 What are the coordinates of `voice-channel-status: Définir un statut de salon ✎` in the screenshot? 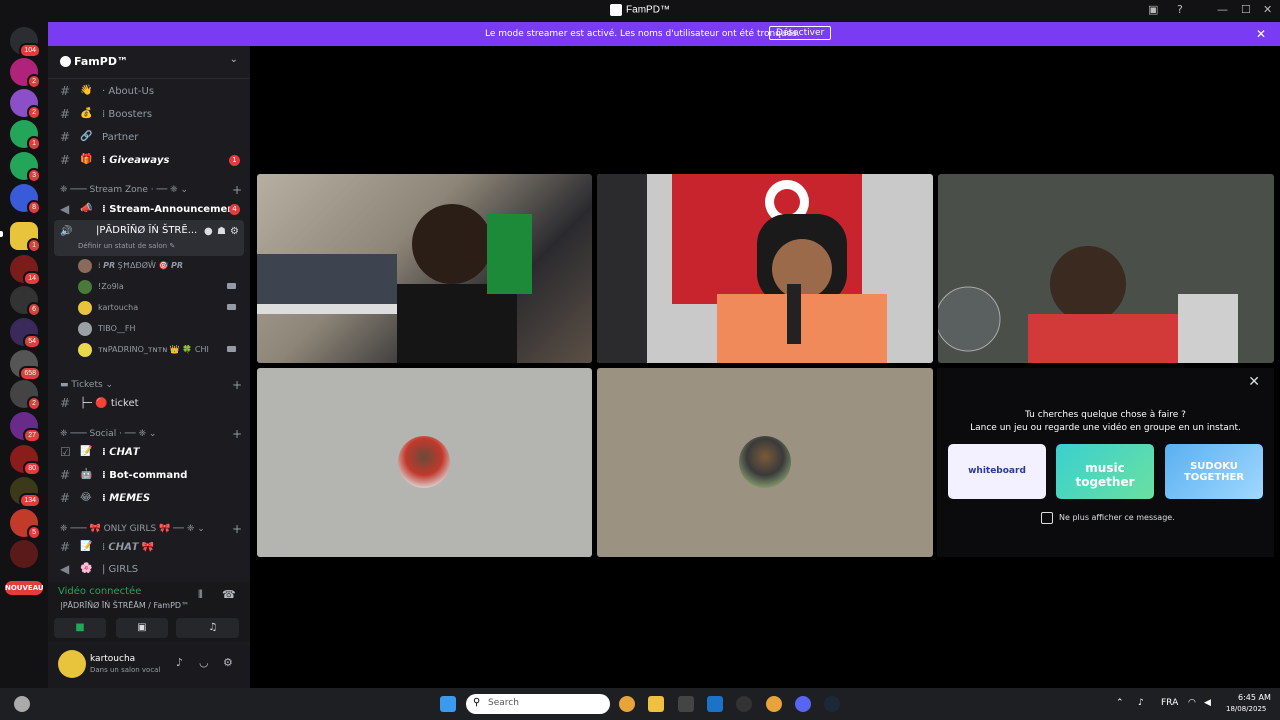 It's located at (126, 246).